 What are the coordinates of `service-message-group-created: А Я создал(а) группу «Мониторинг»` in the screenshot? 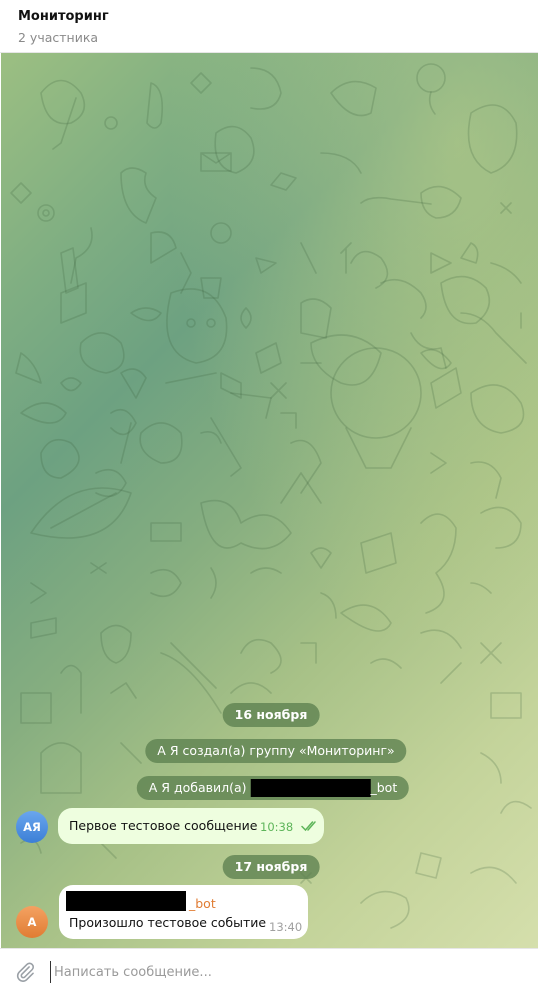 It's located at (276, 751).